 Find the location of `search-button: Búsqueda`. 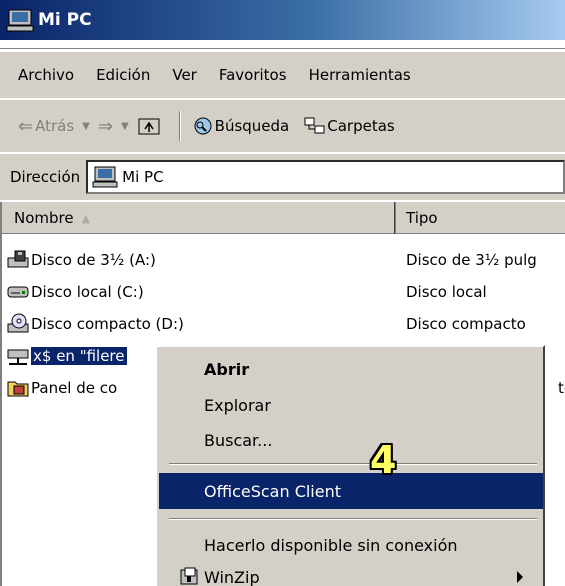

search-button: Búsqueda is located at coordinates (240, 126).